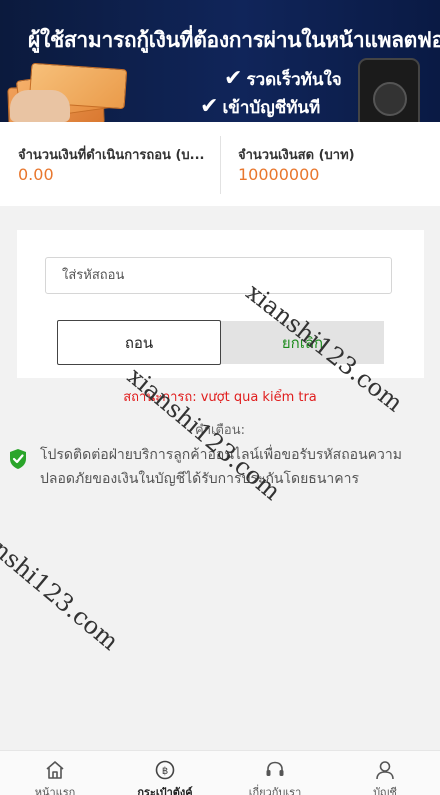 The height and width of the screenshot is (795, 440). I want to click on user-icon, so click(385, 770).